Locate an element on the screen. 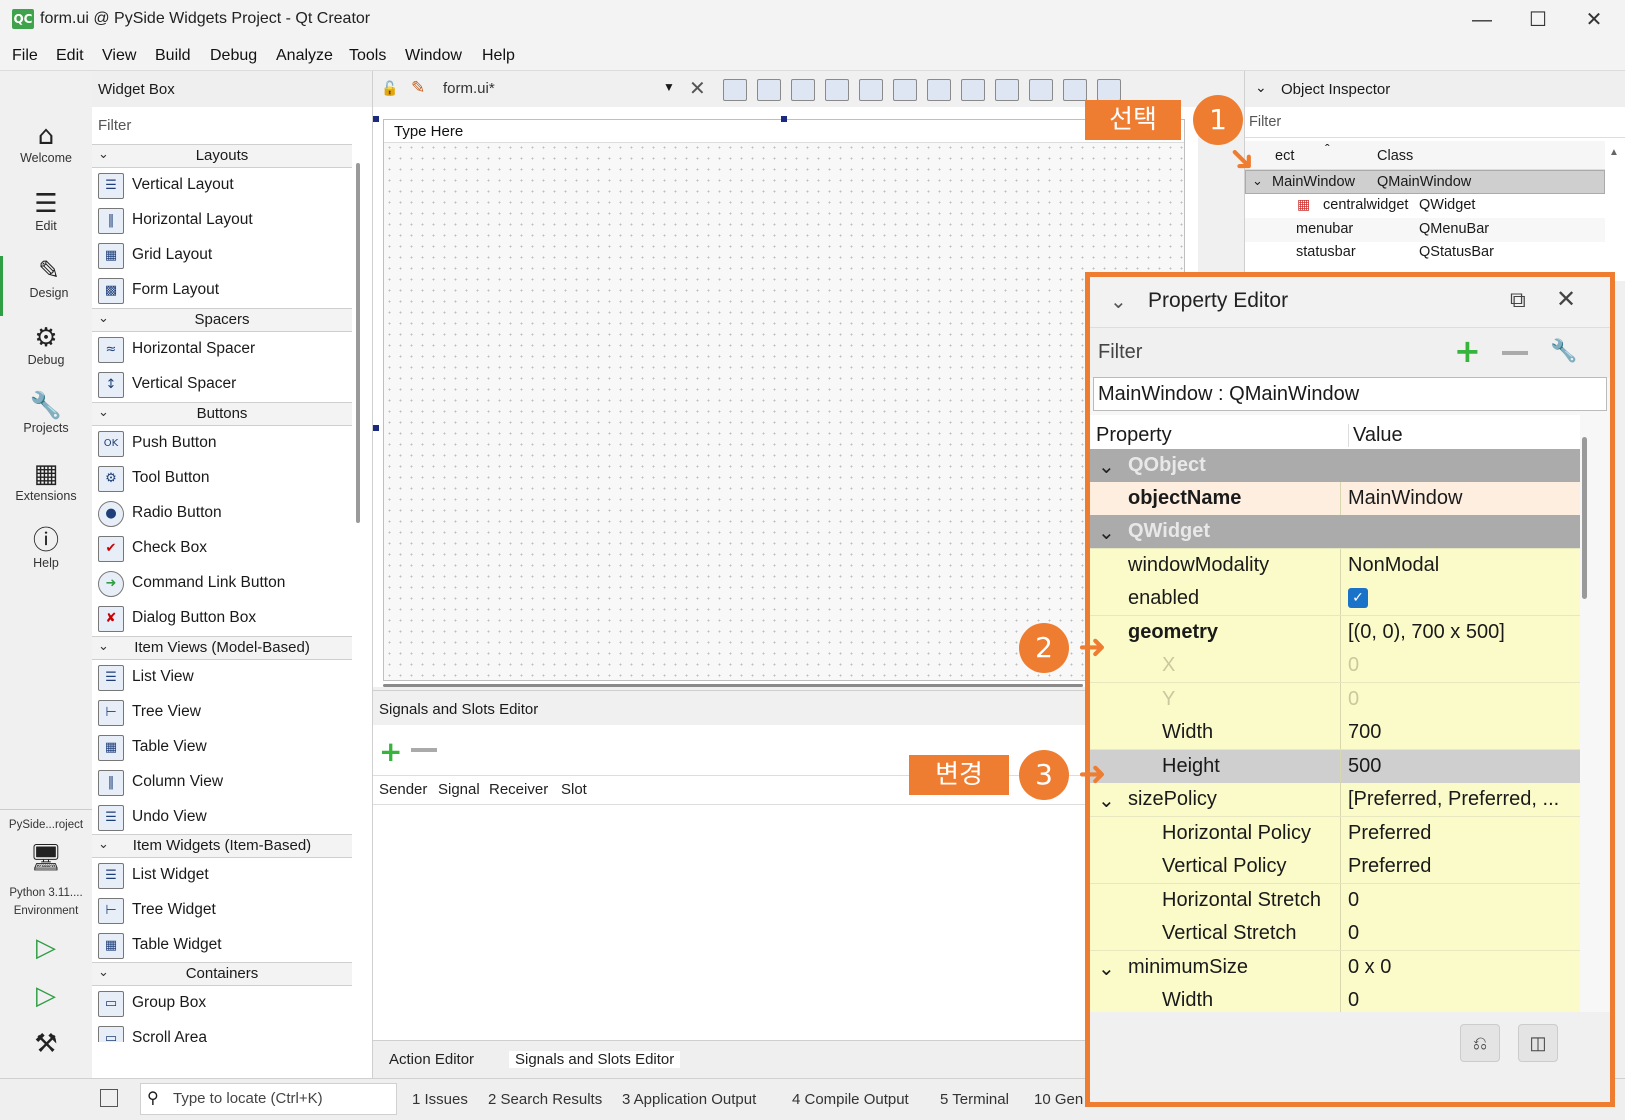 The width and height of the screenshot is (1625, 1120). category-containers: ⌄ Containers is located at coordinates (222, 974).